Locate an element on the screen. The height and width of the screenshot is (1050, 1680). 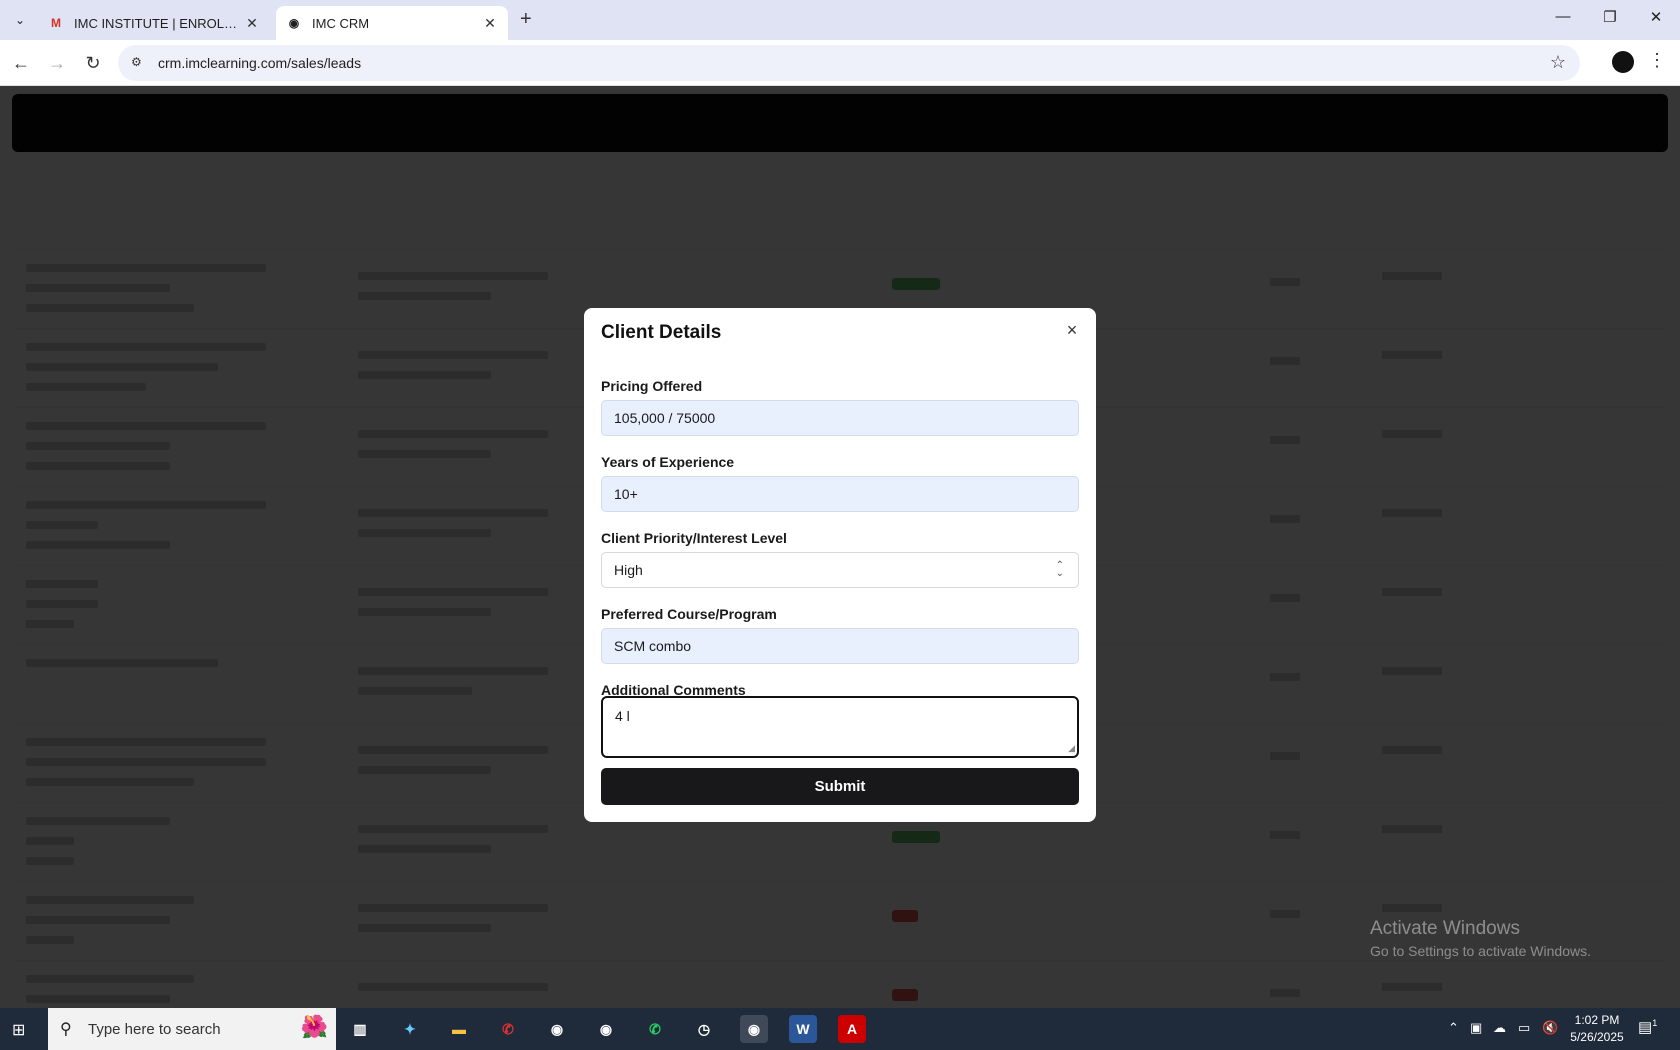
course-value: SCM combo is located at coordinates (653, 646).